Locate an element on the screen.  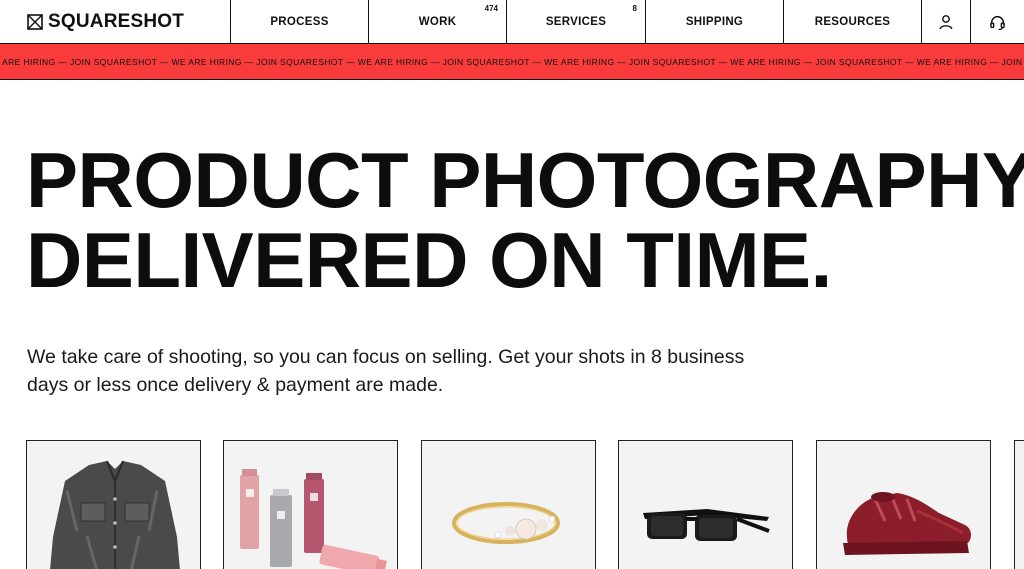
nav-label: SERVICES is located at coordinates (576, 22).